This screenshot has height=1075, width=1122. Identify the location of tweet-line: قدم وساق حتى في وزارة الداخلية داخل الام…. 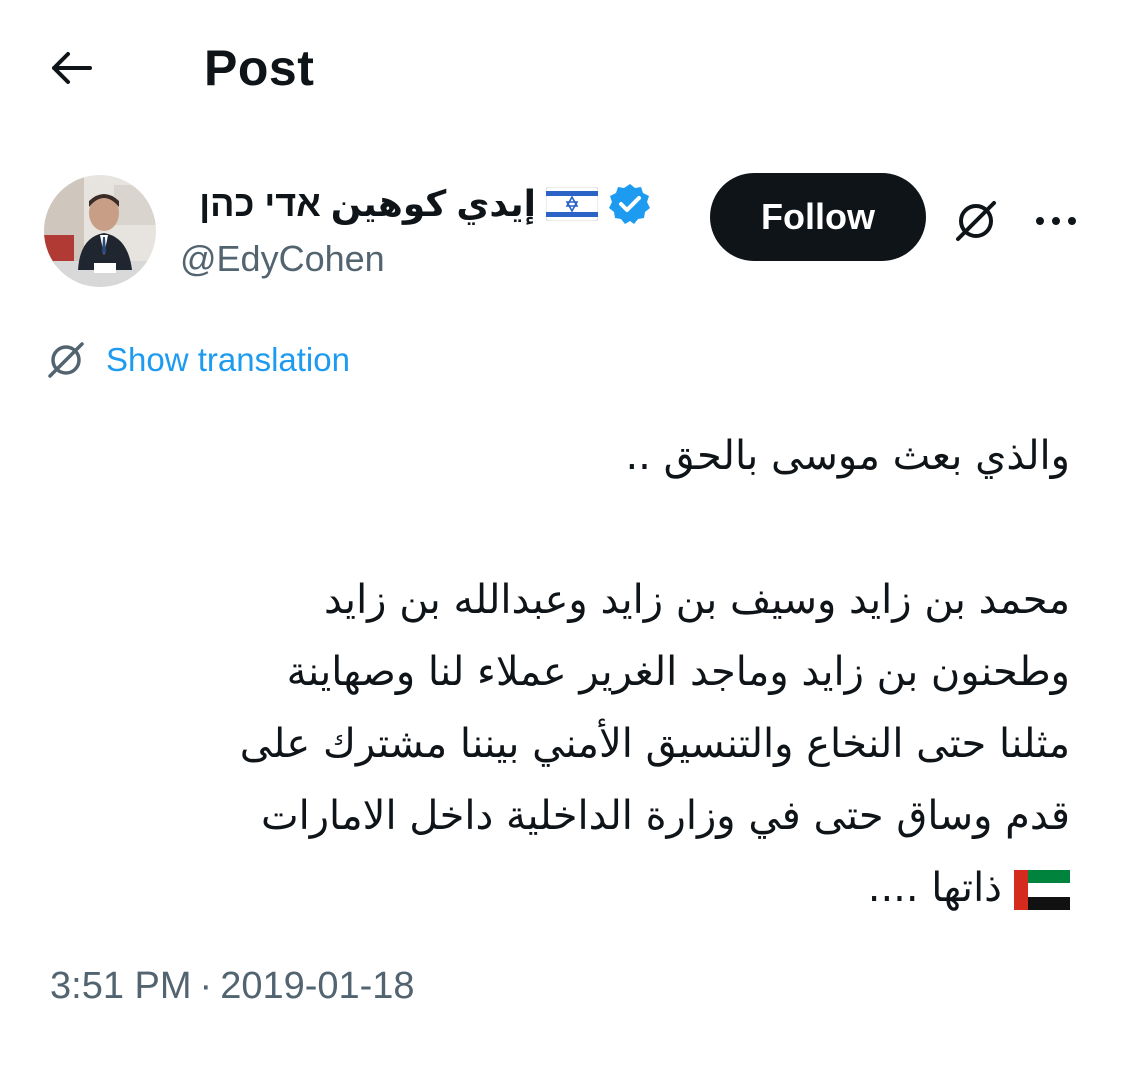
(665, 816).